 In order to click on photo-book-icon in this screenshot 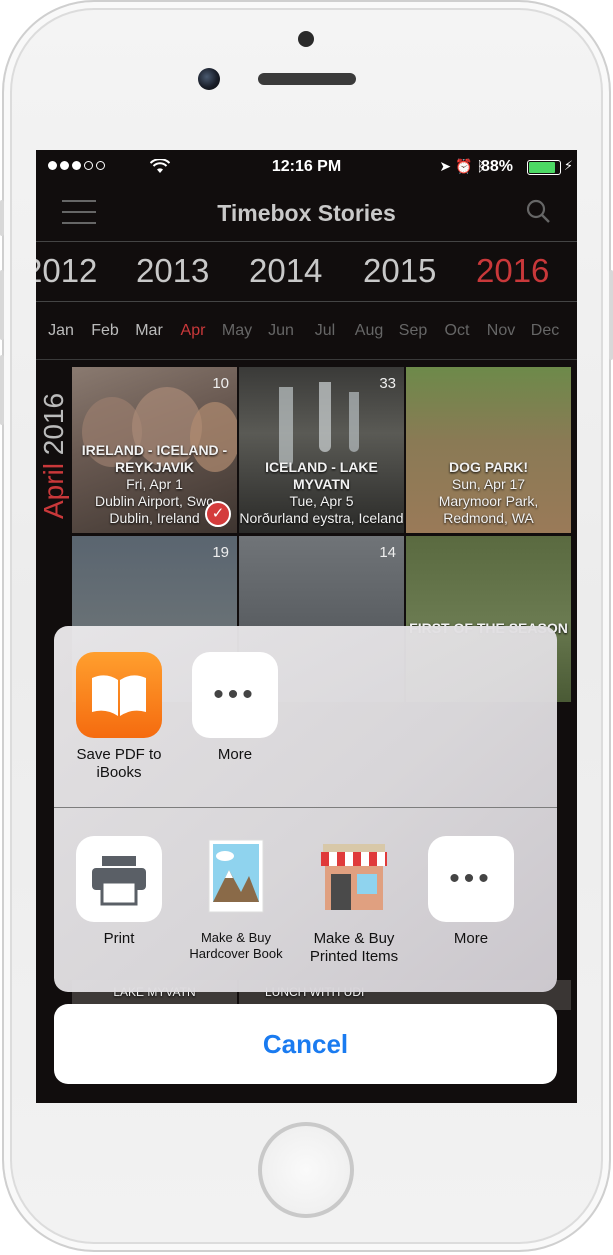, I will do `click(236, 879)`.